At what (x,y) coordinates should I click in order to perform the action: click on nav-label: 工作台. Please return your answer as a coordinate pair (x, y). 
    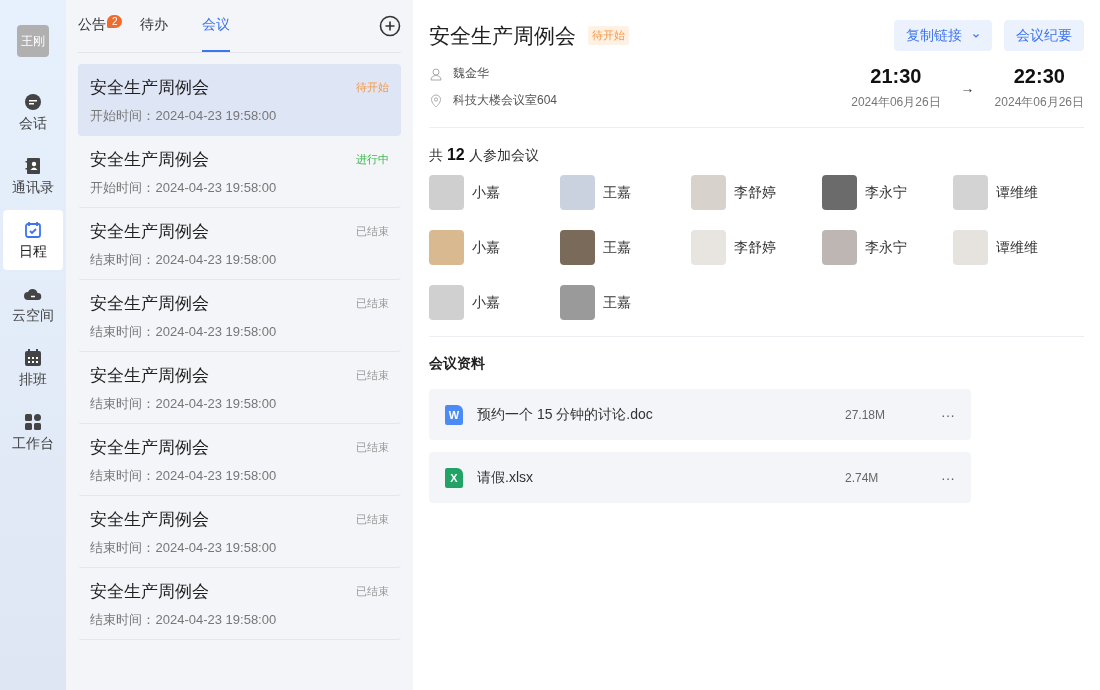
    Looking at the image, I should click on (33, 443).